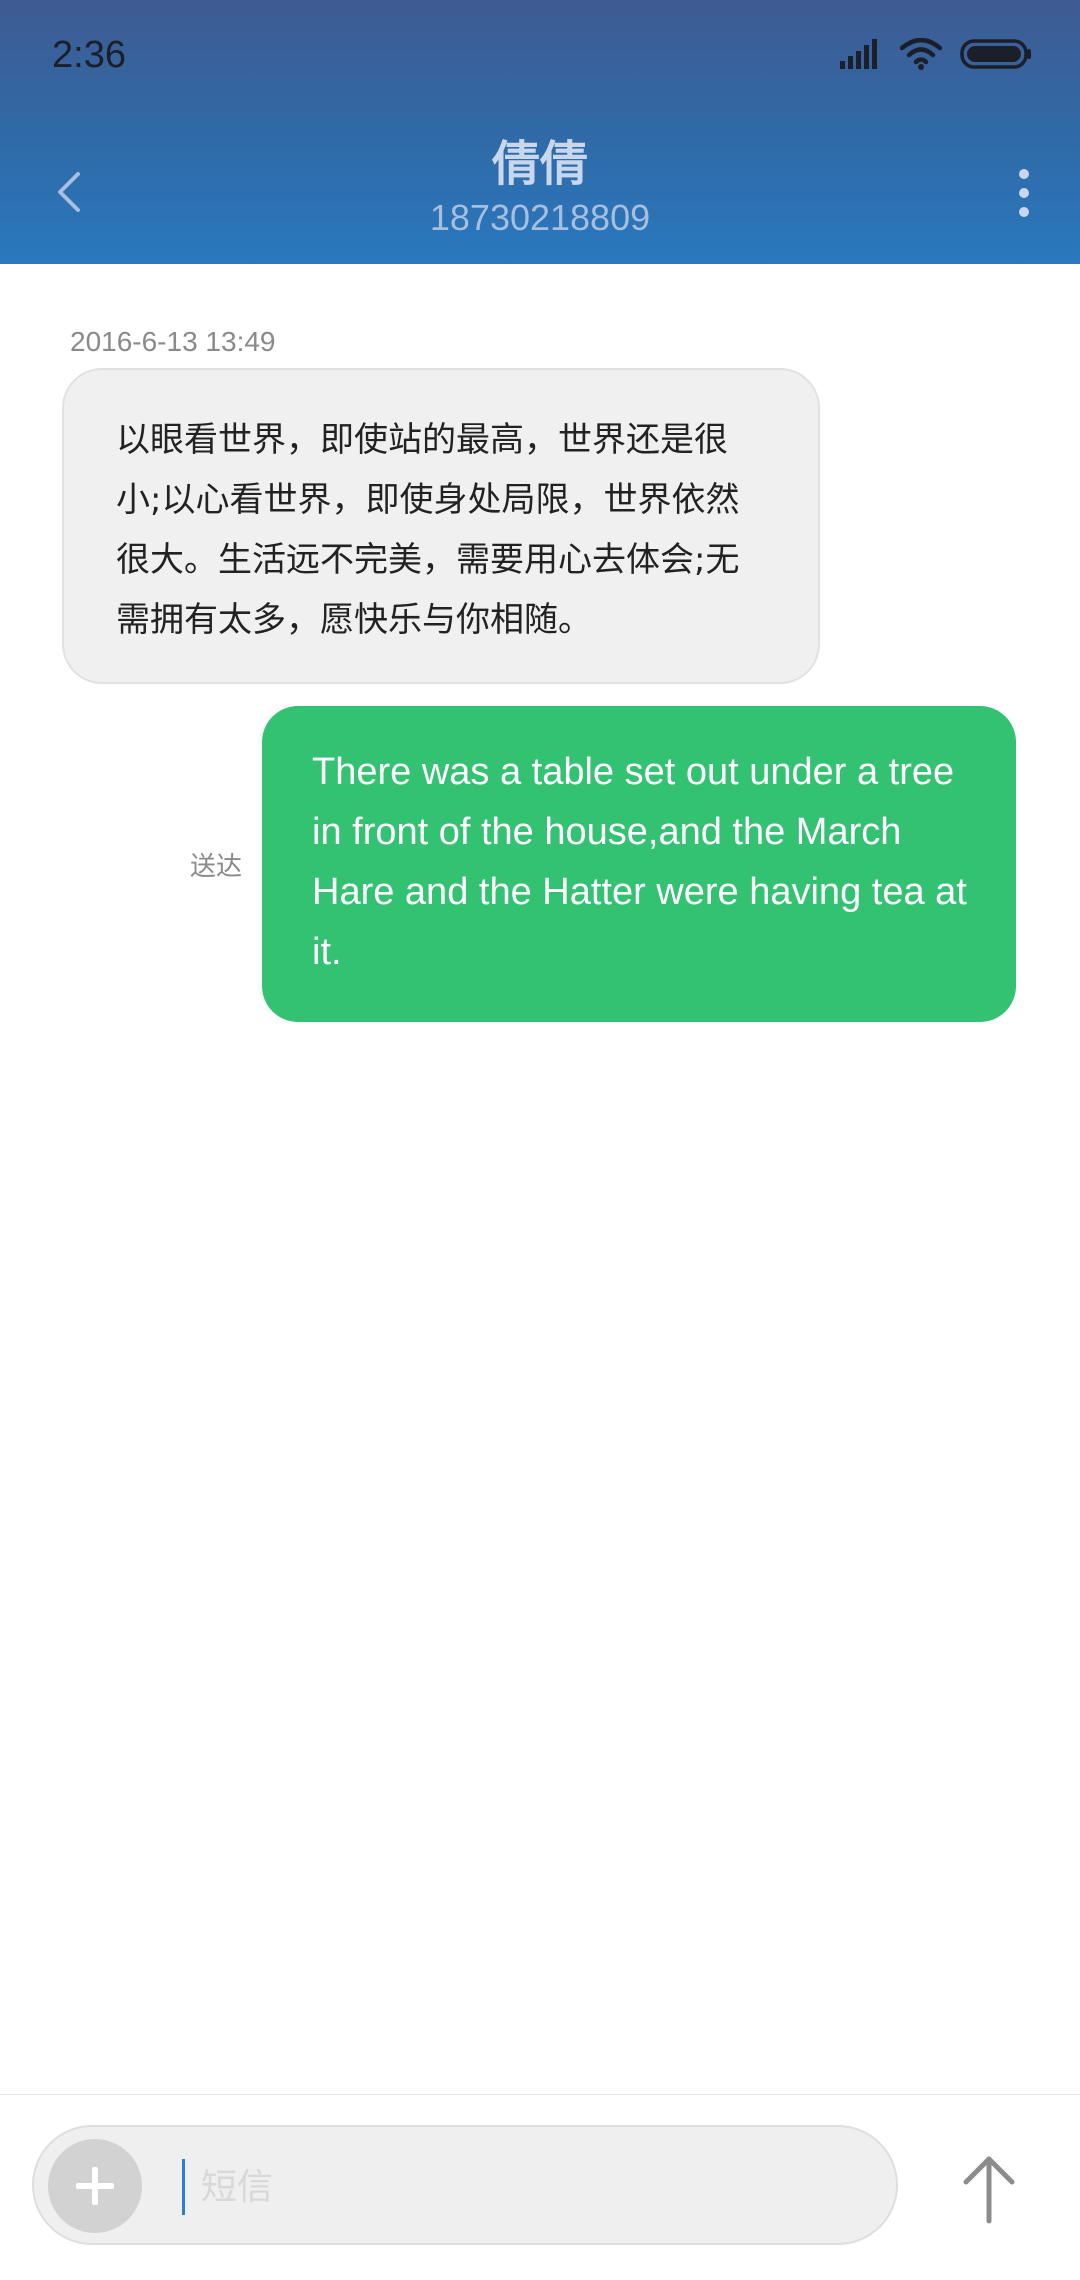 This screenshot has width=1080, height=2280. Describe the element at coordinates (1024, 193) in the screenshot. I see `more-icon` at that location.